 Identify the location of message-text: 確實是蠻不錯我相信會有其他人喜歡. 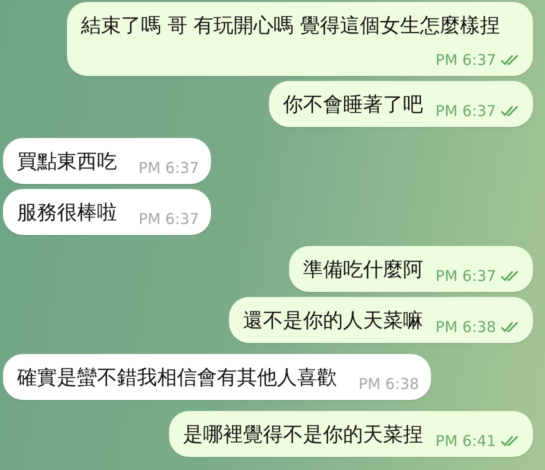
(177, 377).